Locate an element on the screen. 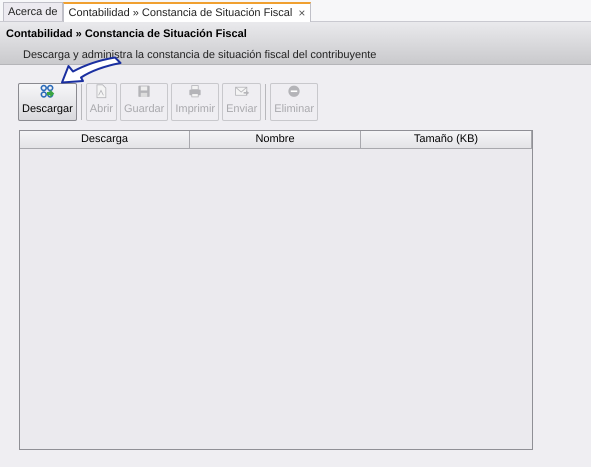 Image resolution: width=591 pixels, height=467 pixels. column-header: Nombre is located at coordinates (275, 139).